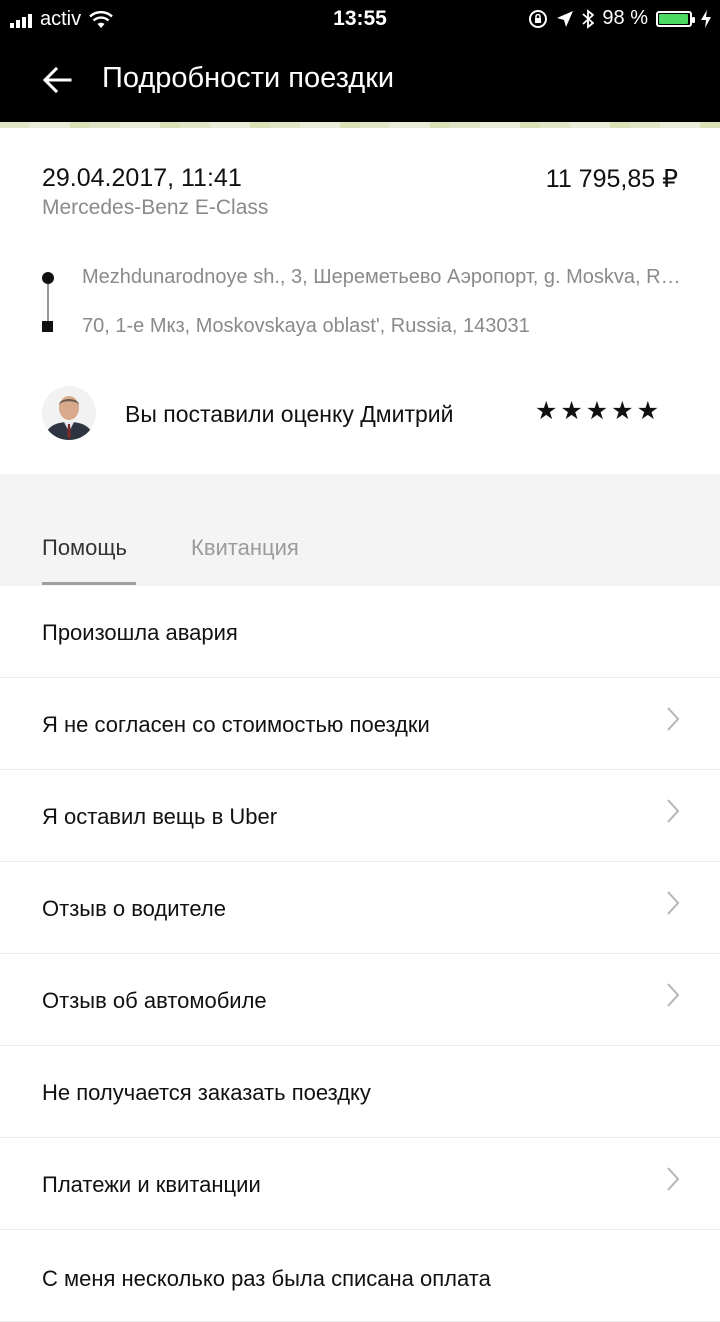 This screenshot has height=1322, width=720. What do you see at coordinates (58, 80) in the screenshot?
I see `back-arrow-icon` at bounding box center [58, 80].